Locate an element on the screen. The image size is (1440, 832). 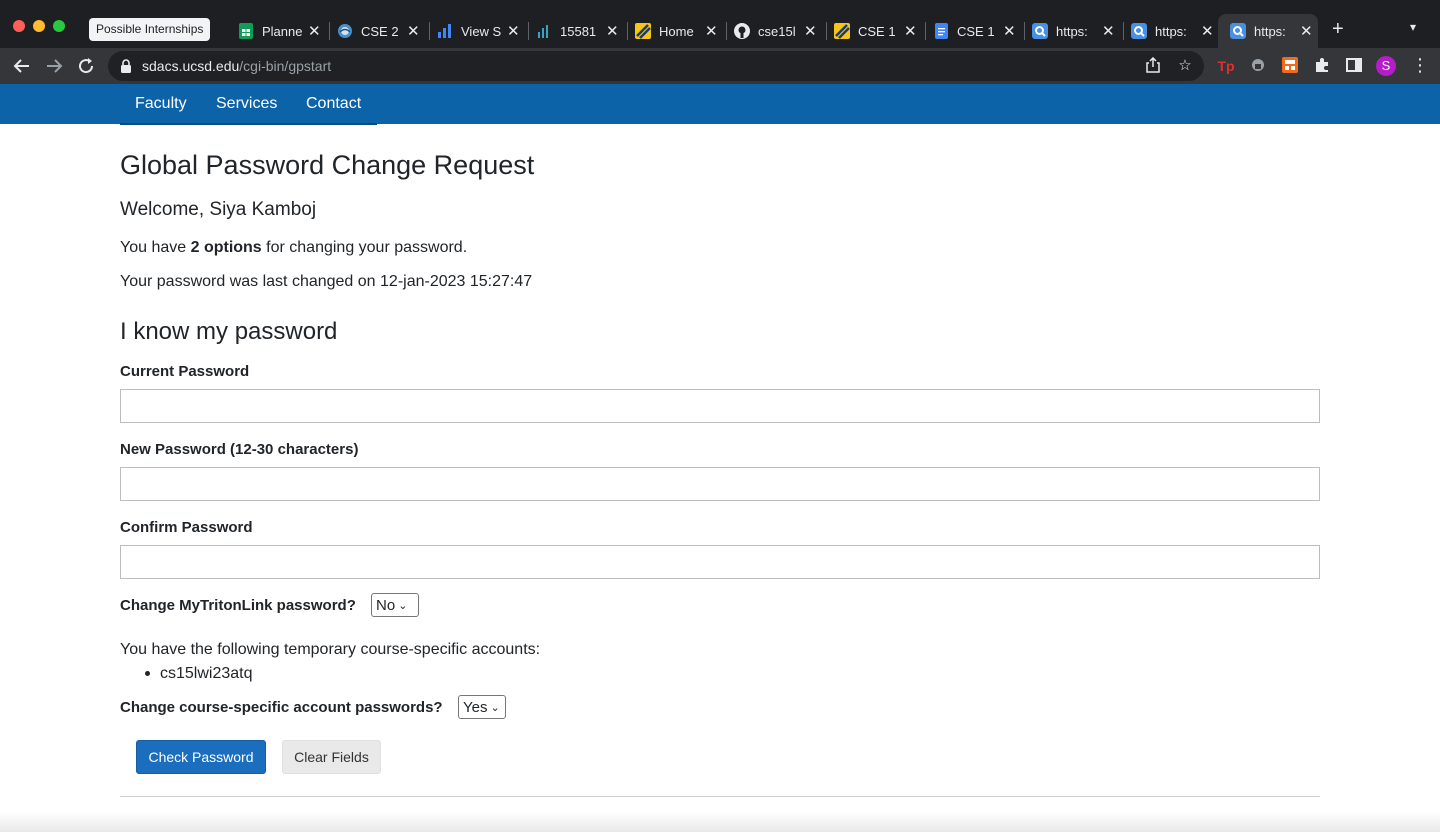
tab-https-1: https: ✕ is located at coordinates (1069, 31).